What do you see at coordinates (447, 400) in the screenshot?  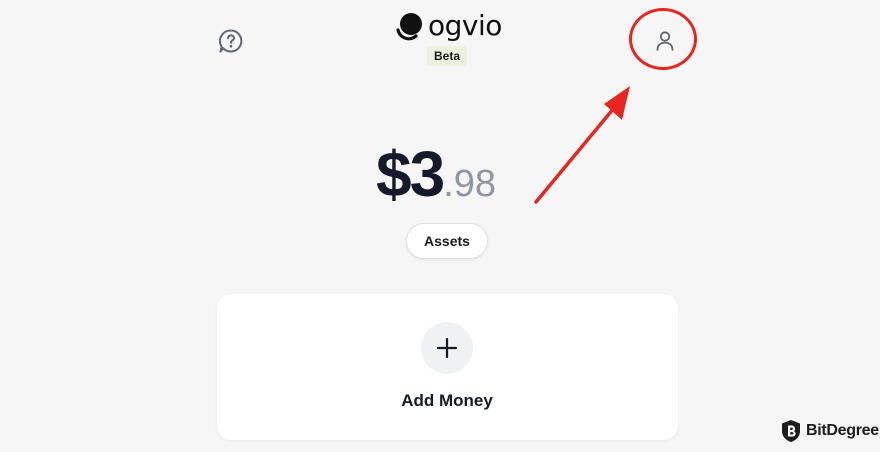 I see `add-money-label: Add Money` at bounding box center [447, 400].